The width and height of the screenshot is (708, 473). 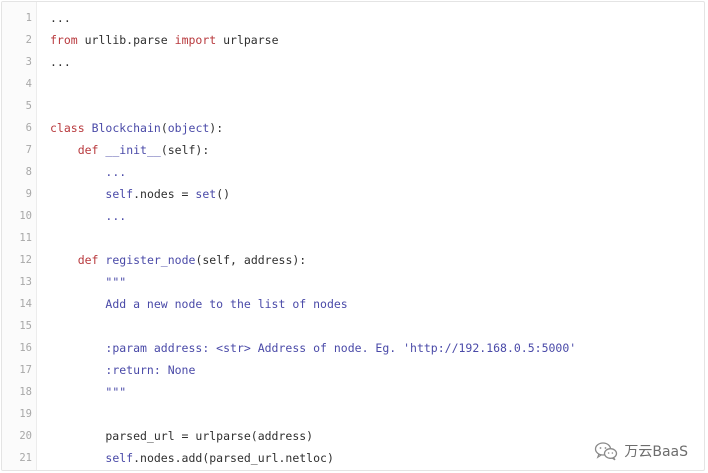 What do you see at coordinates (353, 326) in the screenshot?
I see `code-line: 15` at bounding box center [353, 326].